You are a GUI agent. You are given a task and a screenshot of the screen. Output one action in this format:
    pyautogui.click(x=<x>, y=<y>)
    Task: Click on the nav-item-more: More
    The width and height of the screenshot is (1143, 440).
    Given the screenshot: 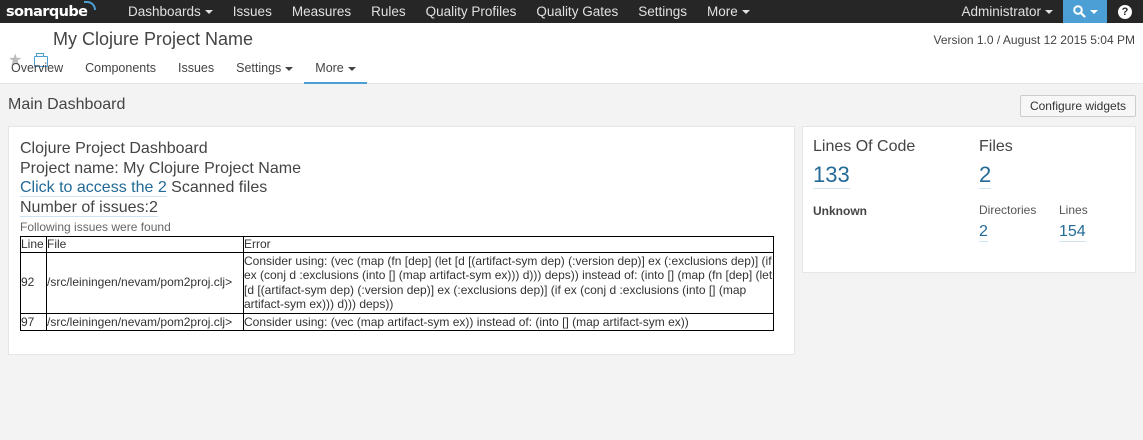 What is the action you would take?
    pyautogui.click(x=728, y=11)
    